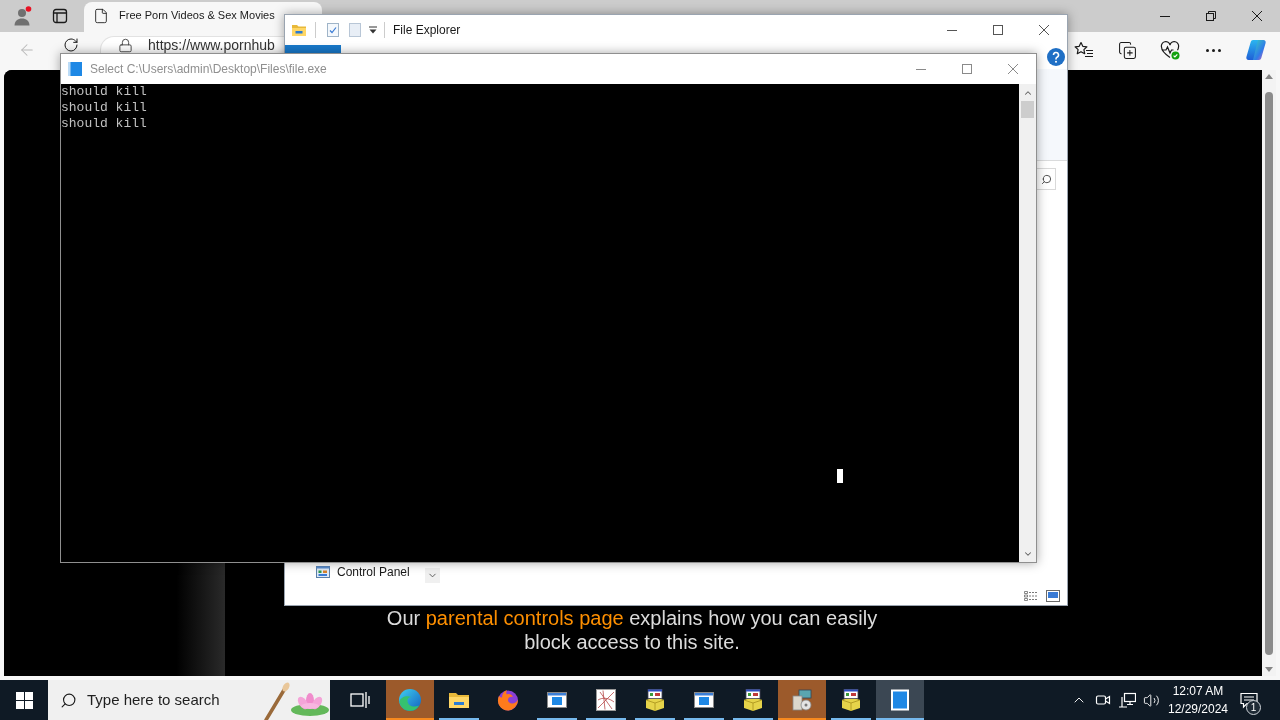 The image size is (1280, 720). I want to click on parental-controls-notice: Our parental controls page explains how you can easily block access to this site., so click(632, 630).